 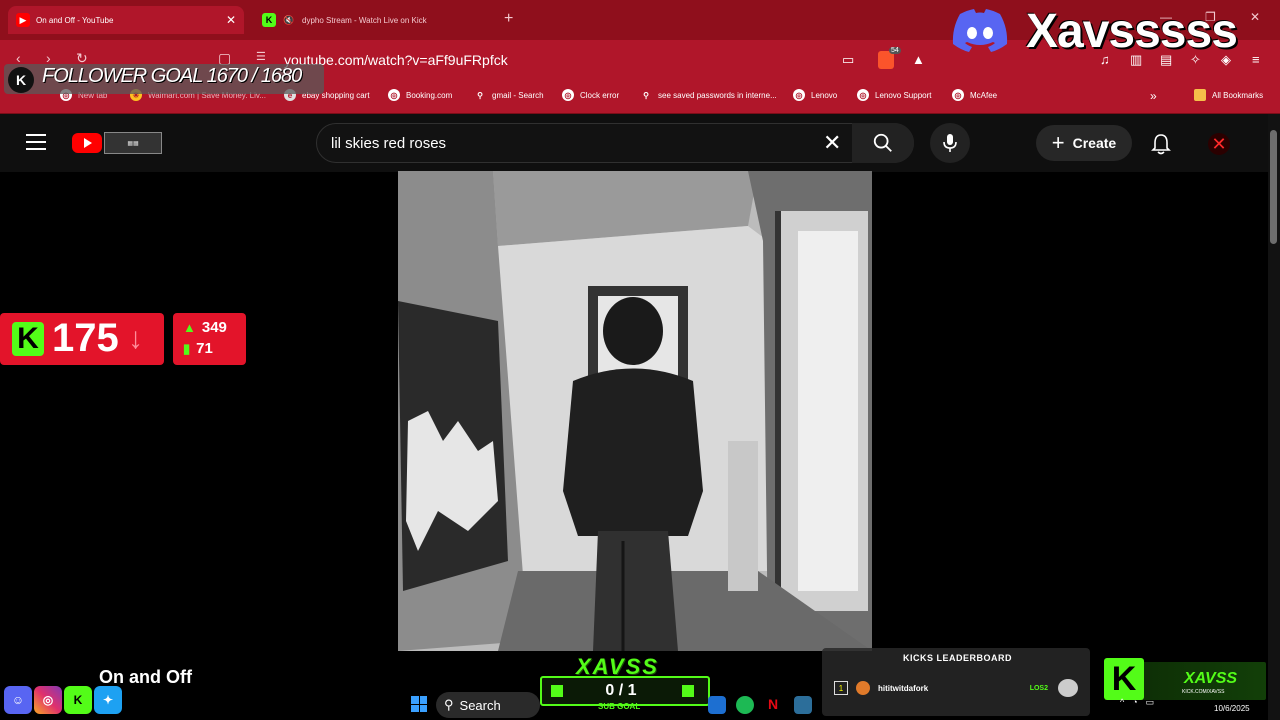 What do you see at coordinates (187, 348) in the screenshot?
I see `bar-chart-icon: ▮` at bounding box center [187, 348].